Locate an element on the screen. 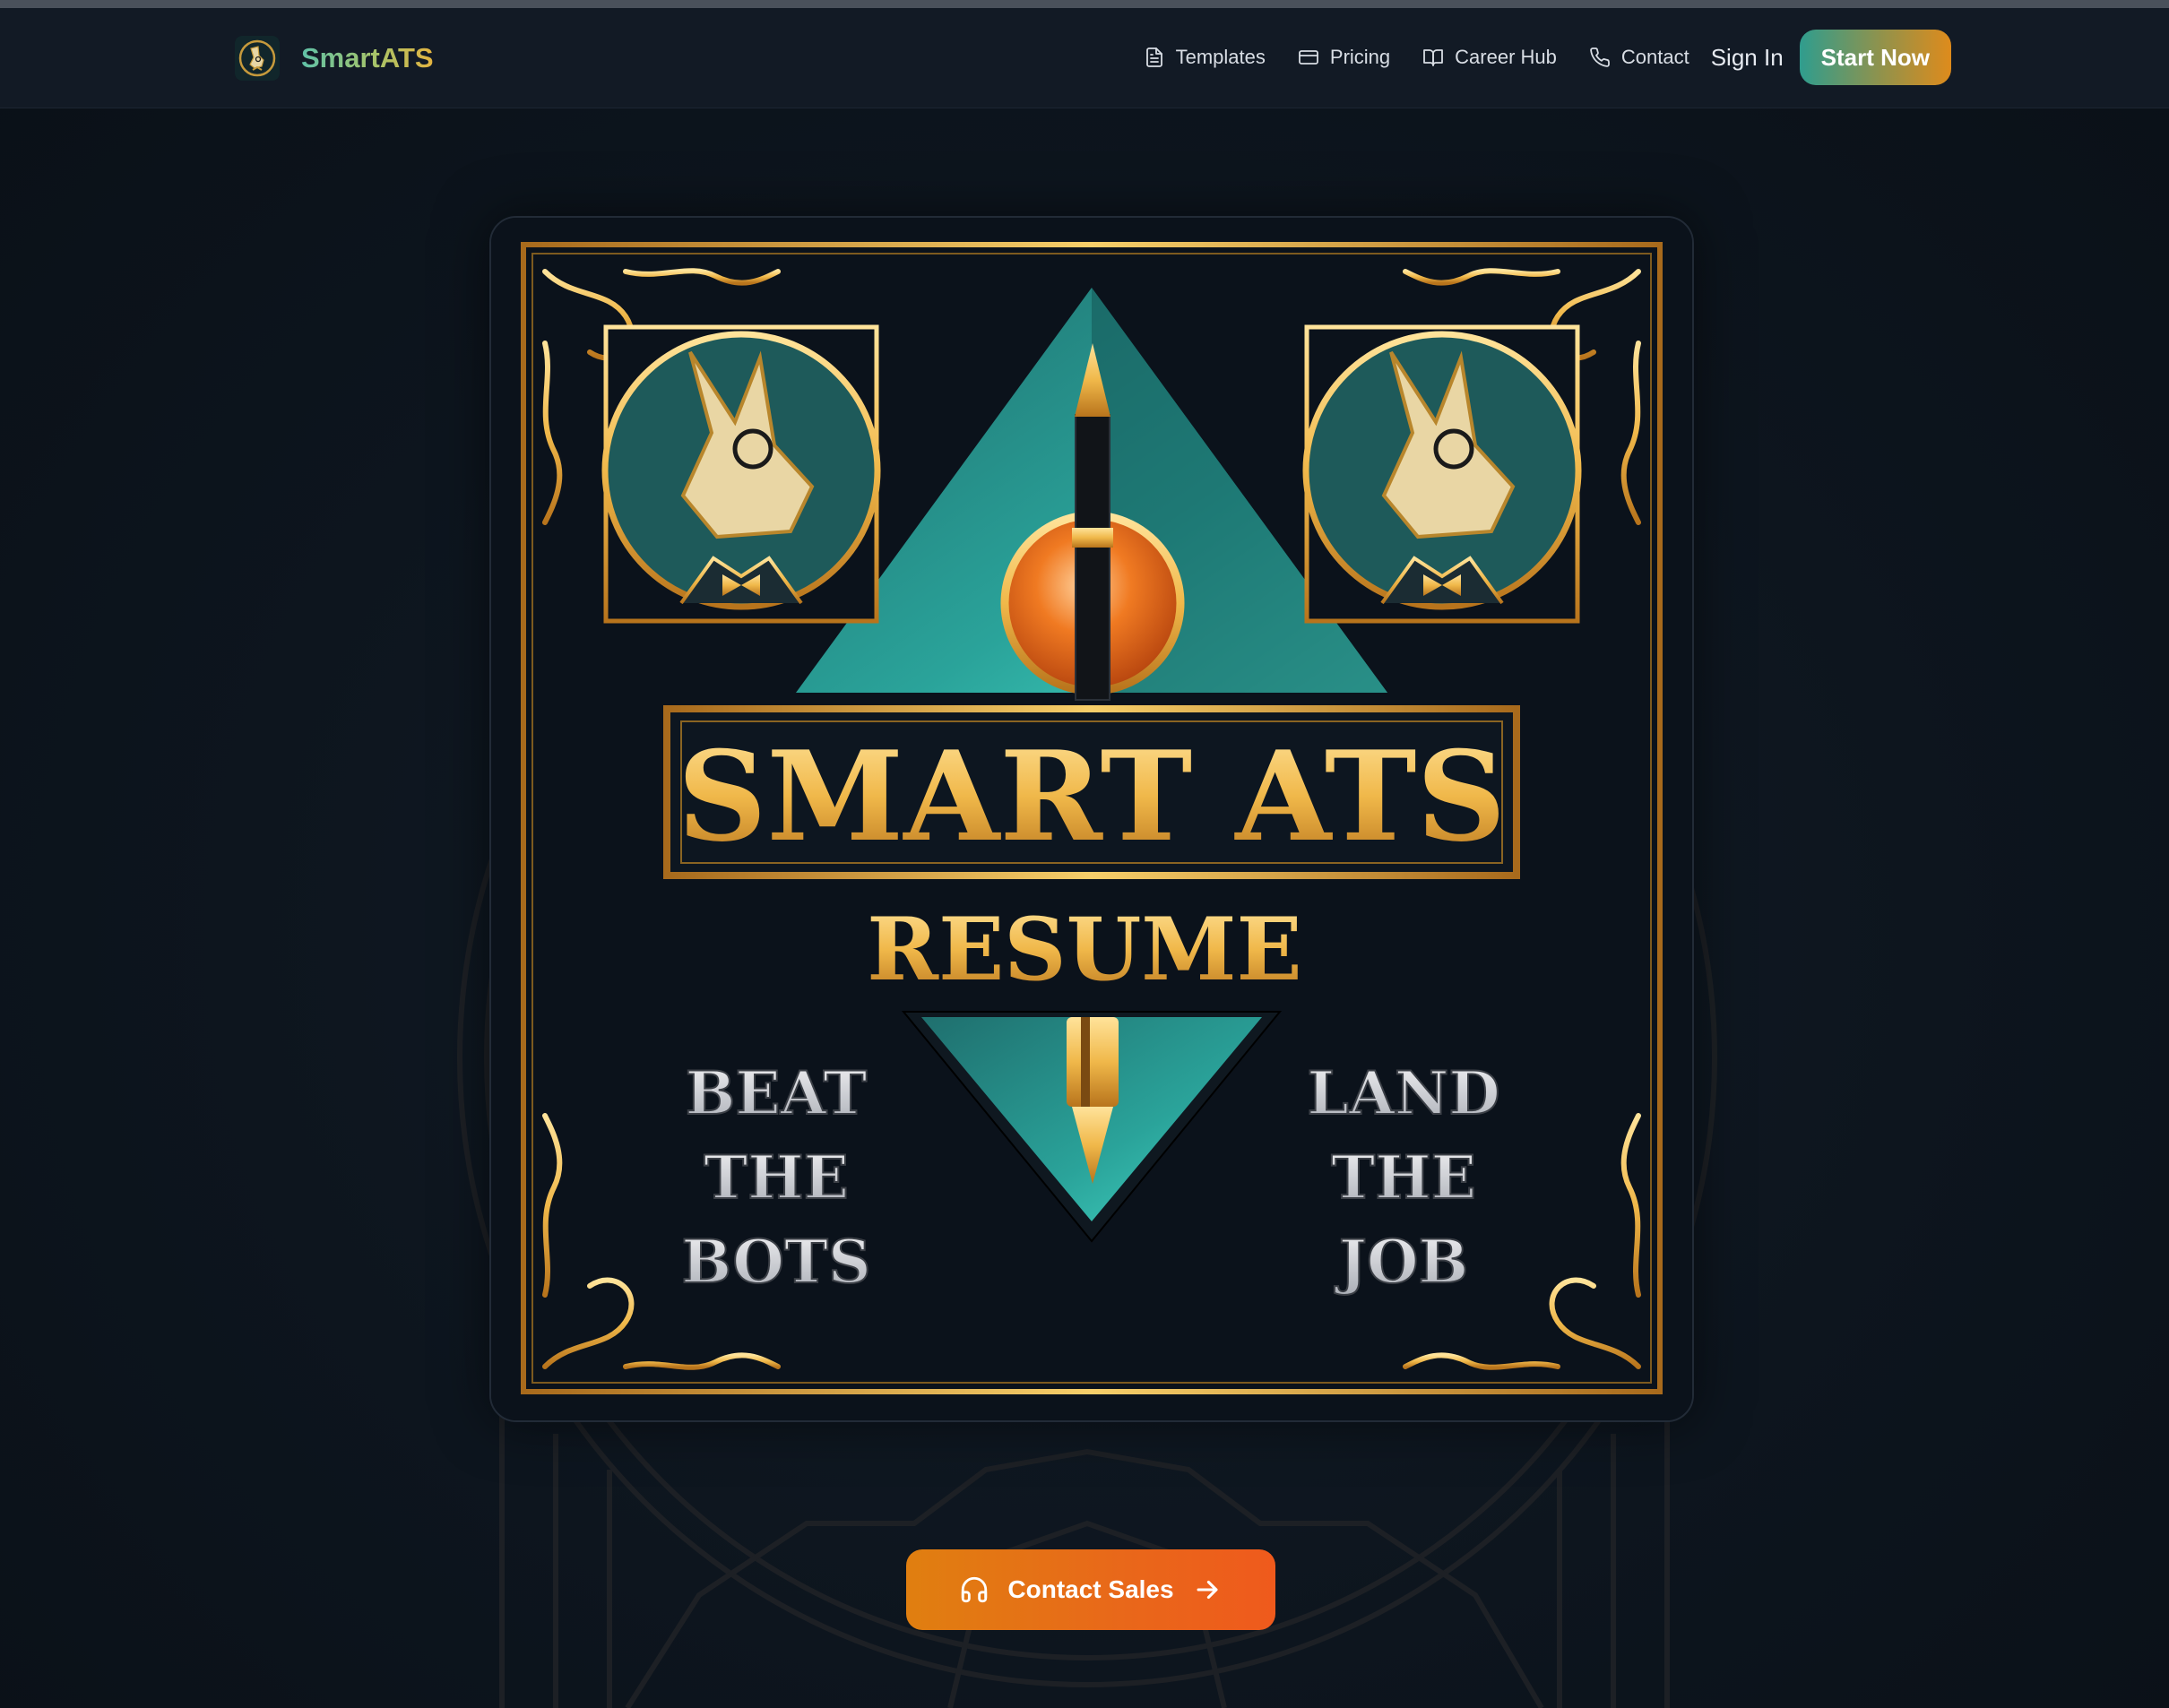 This screenshot has width=2169, height=1708. contact-sales-label: Contact Sales is located at coordinates (1090, 1589).